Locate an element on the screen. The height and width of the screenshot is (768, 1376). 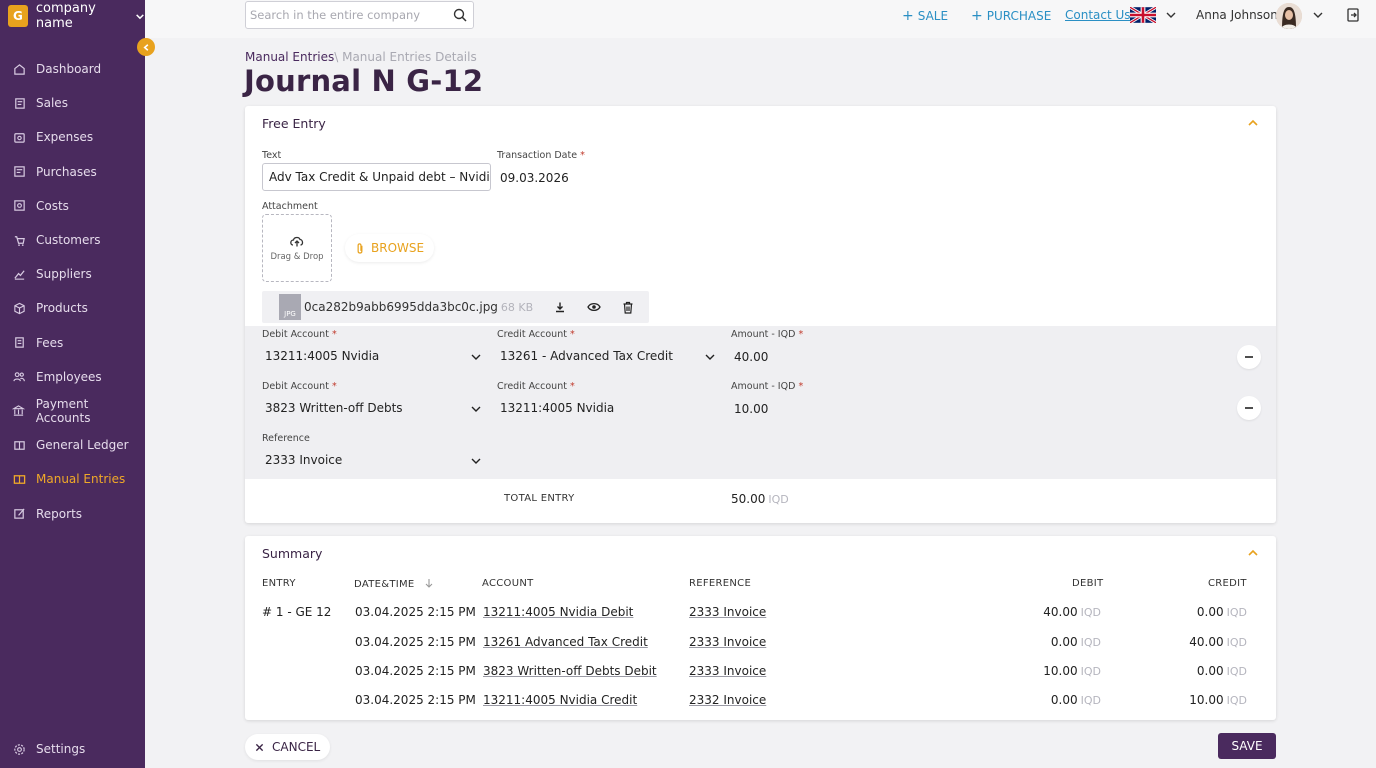
sidebar-item-employees: Employees is located at coordinates (72, 377).